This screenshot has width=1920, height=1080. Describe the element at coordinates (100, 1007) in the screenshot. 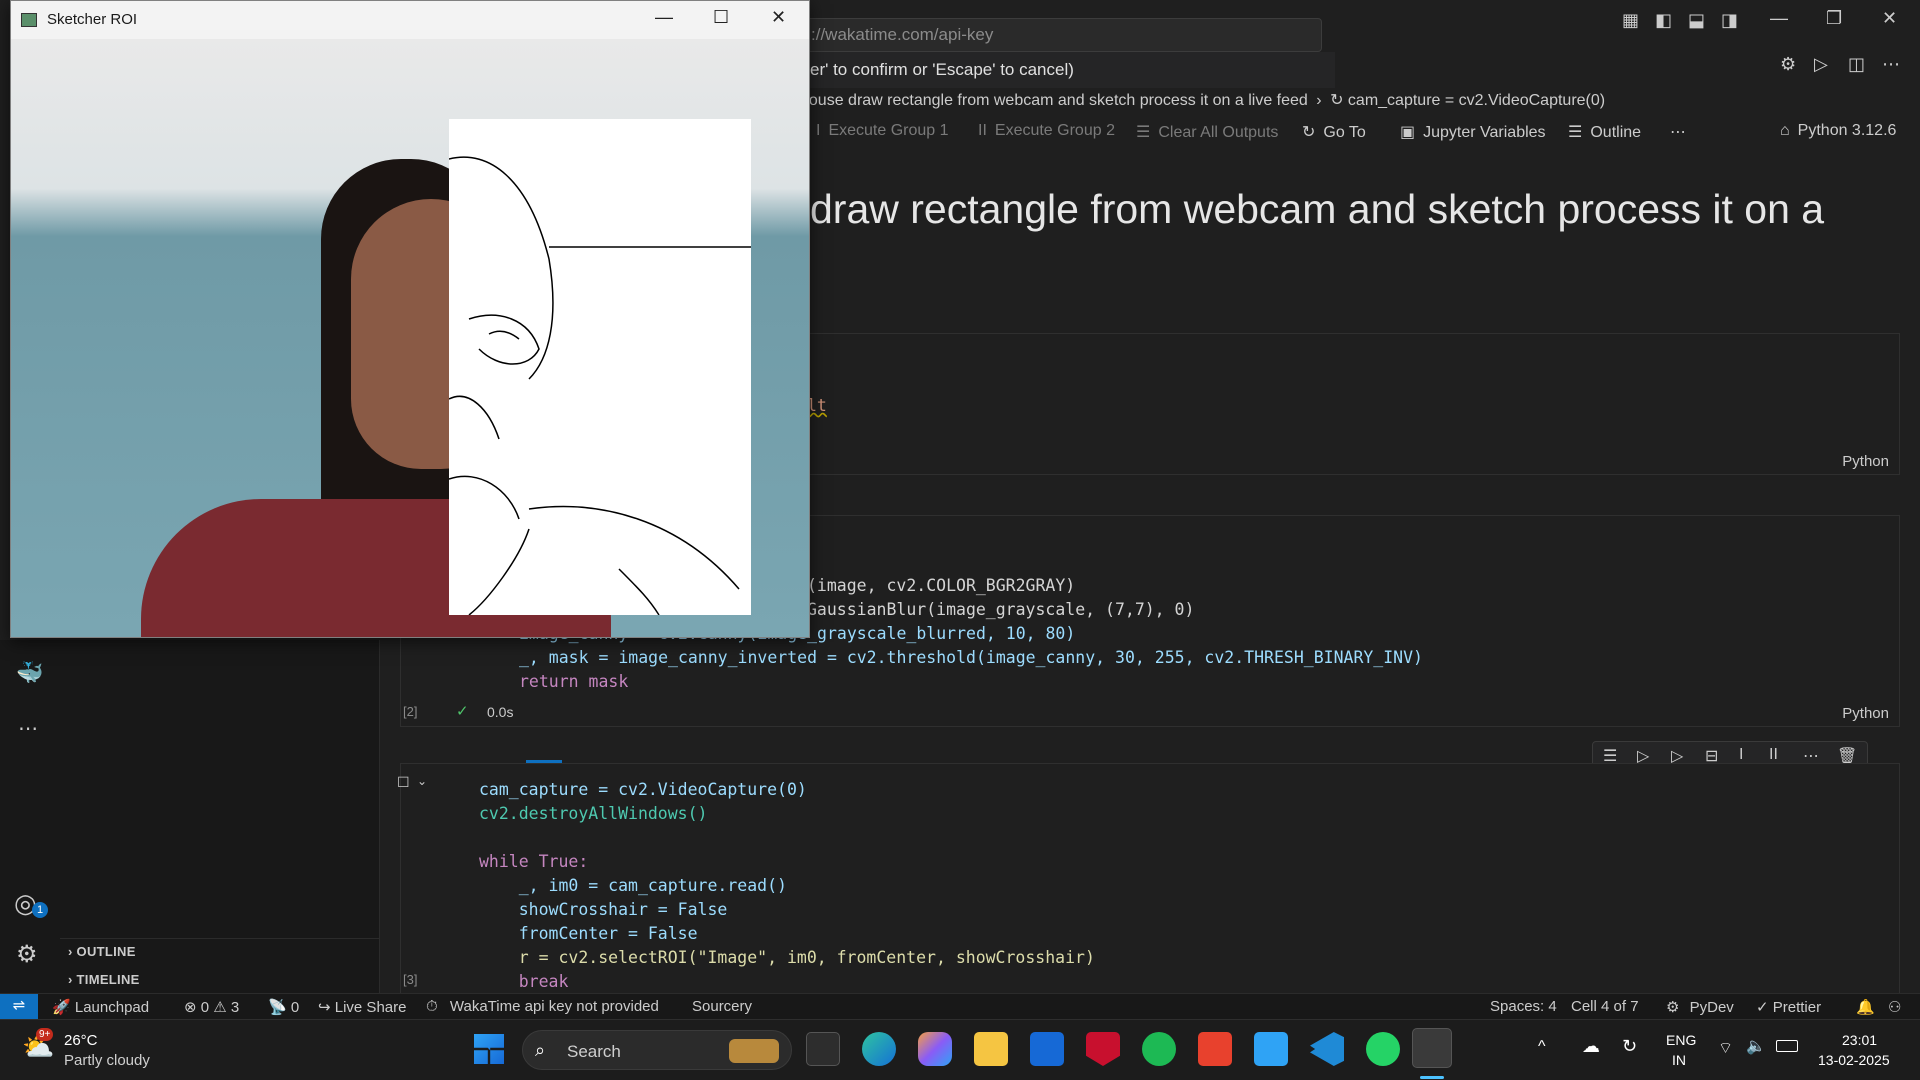

I see `launchpad-item: 🚀 Launchpad` at that location.